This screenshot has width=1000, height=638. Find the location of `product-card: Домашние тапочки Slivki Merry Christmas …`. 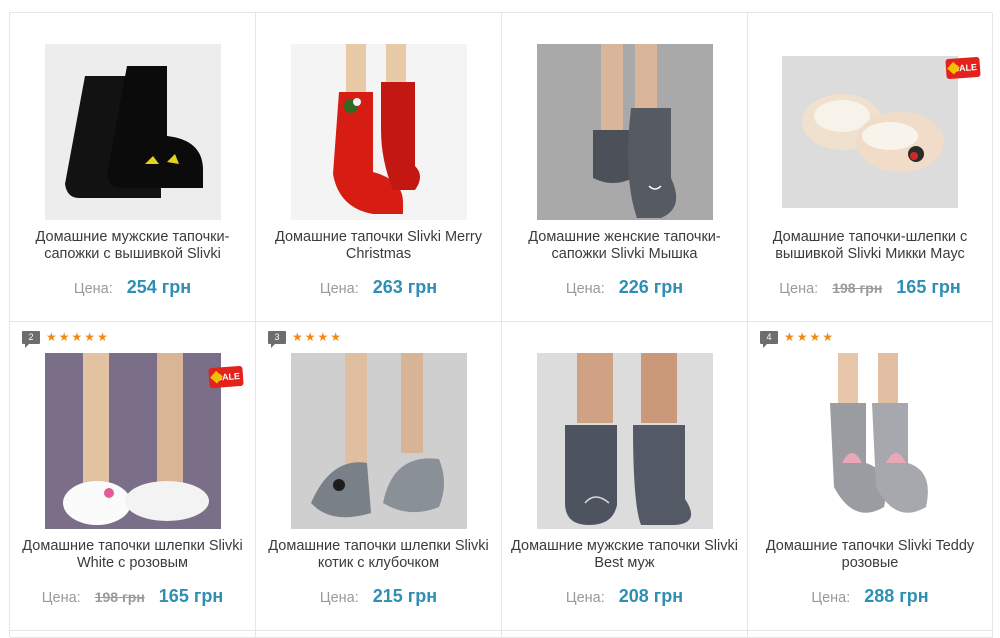

product-card: Домашние тапочки Slivki Merry Christmas … is located at coordinates (379, 167).